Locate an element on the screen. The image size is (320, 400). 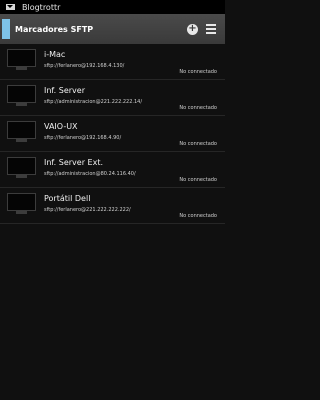
page-title: Marcadores SFTP is located at coordinates (54, 29).